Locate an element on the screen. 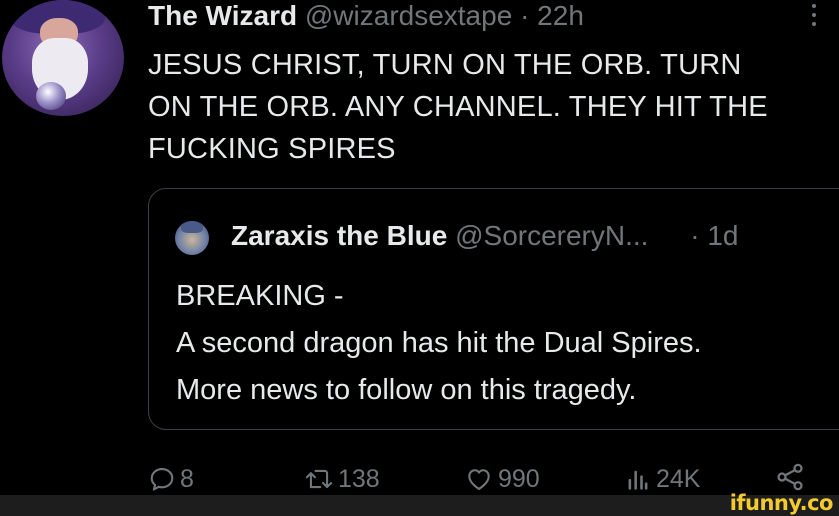 The width and height of the screenshot is (839, 516). reply-button: 8 is located at coordinates (171, 479).